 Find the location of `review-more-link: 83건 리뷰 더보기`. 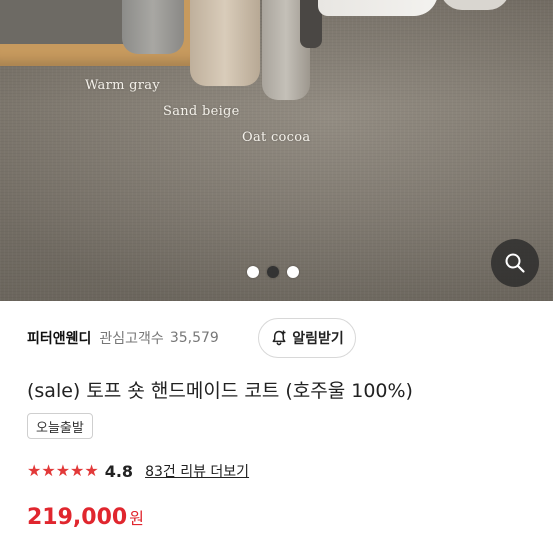

review-more-link: 83건 리뷰 더보기 is located at coordinates (197, 471).